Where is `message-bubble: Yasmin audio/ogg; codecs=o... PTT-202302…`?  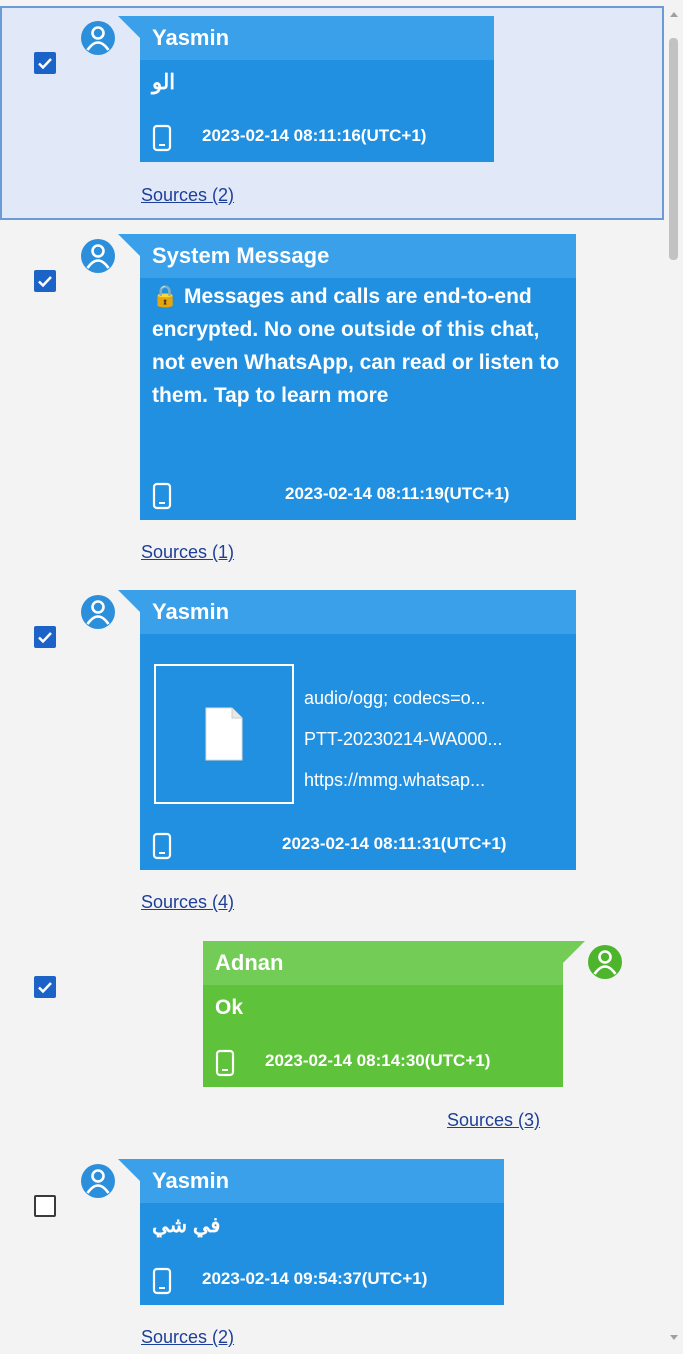 message-bubble: Yasmin audio/ogg; codecs=o... PTT-202302… is located at coordinates (347, 730).